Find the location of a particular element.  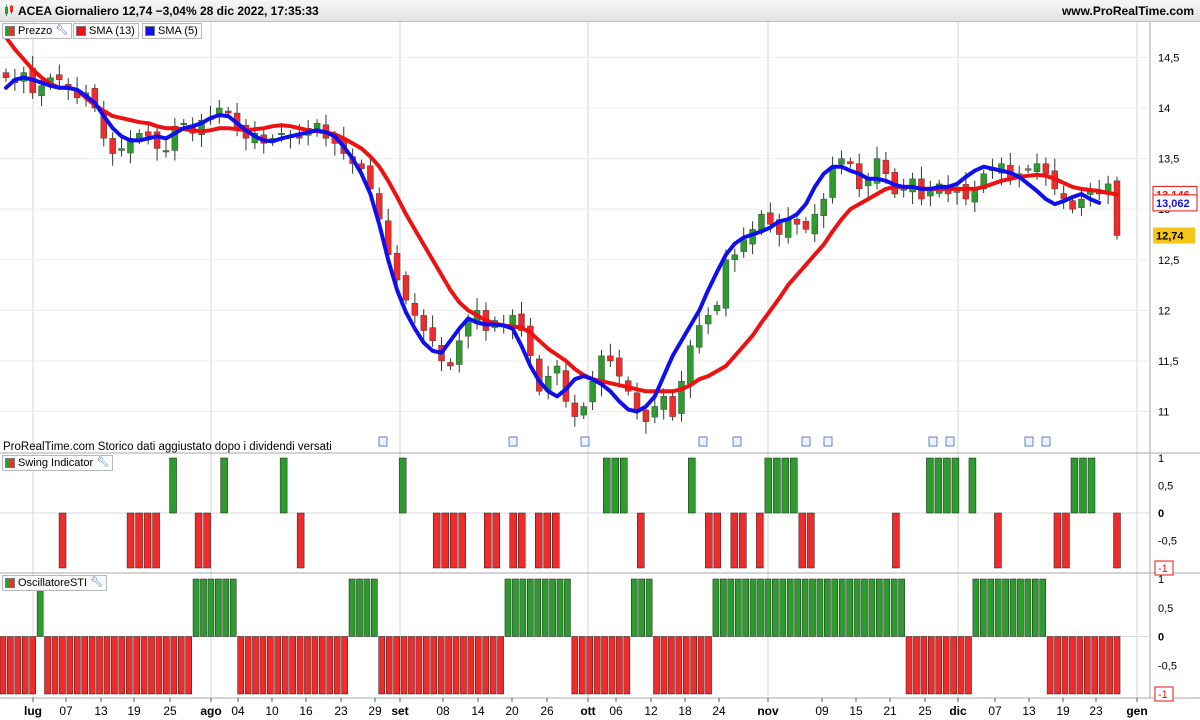

x-tick-label: dic is located at coordinates (958, 711).